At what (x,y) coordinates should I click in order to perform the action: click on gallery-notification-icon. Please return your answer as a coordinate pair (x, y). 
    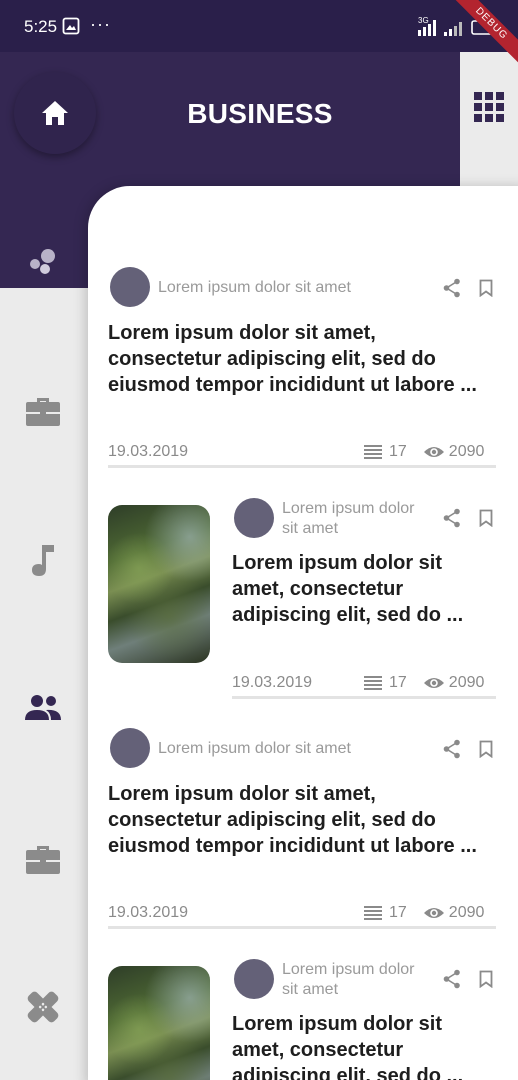
    Looking at the image, I should click on (71, 26).